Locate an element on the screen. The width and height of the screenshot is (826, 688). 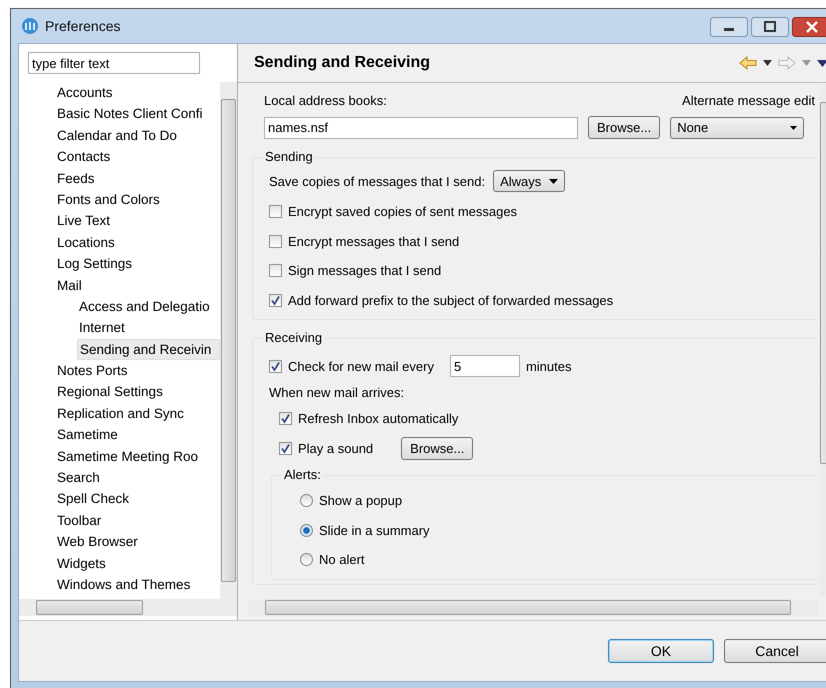
radio-label: Show a popup is located at coordinates (360, 500).